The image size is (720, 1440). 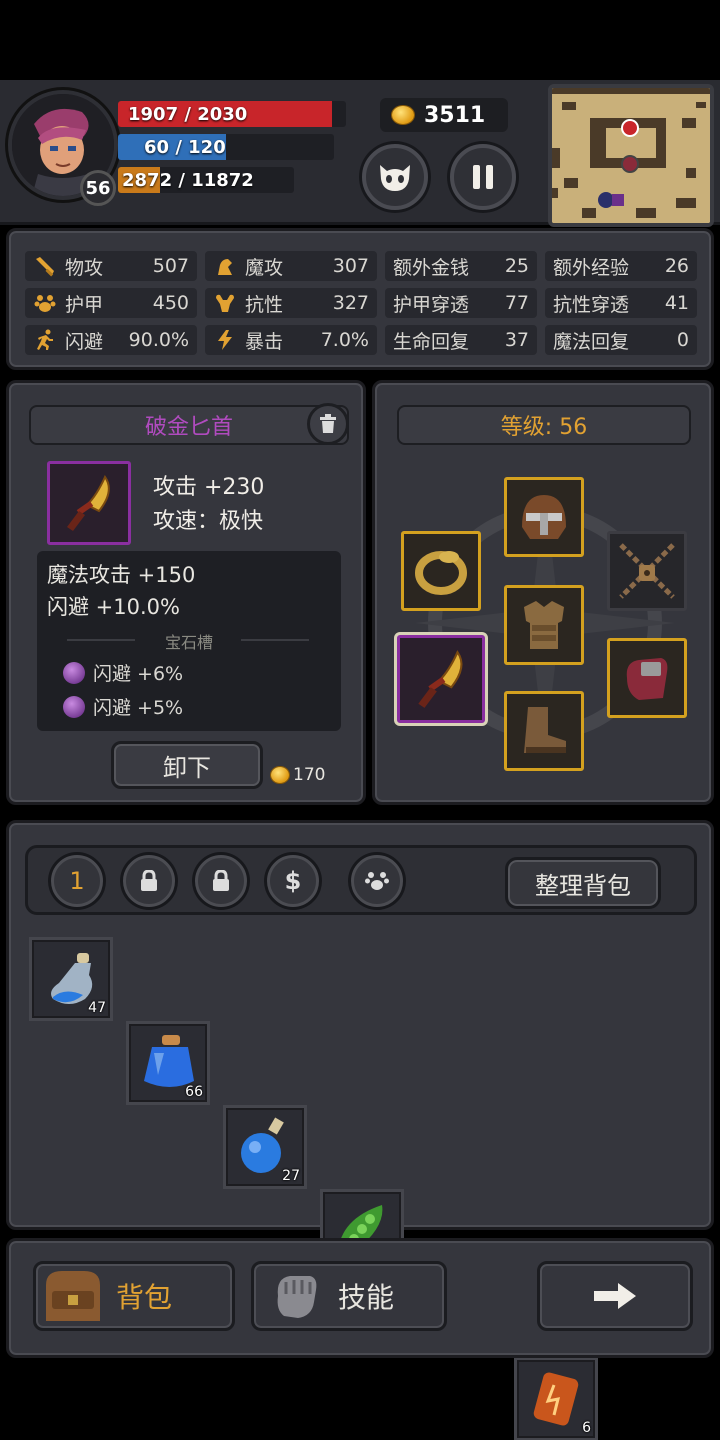 What do you see at coordinates (350, 303) in the screenshot?
I see `stat-value: 327` at bounding box center [350, 303].